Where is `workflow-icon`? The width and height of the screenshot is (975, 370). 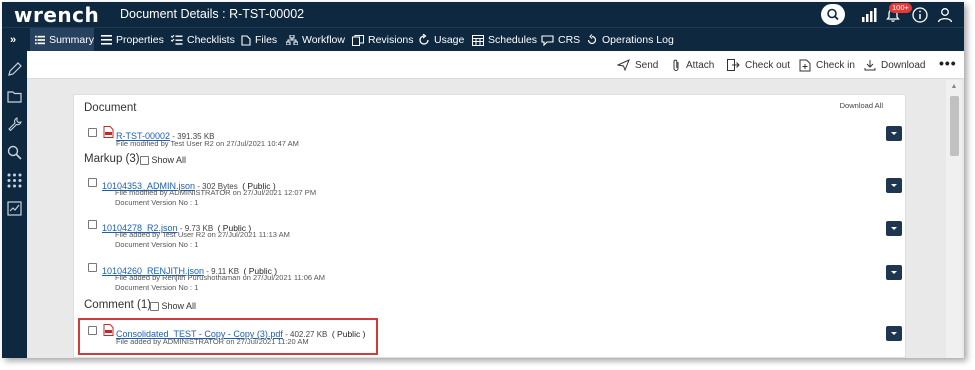
workflow-icon is located at coordinates (292, 40).